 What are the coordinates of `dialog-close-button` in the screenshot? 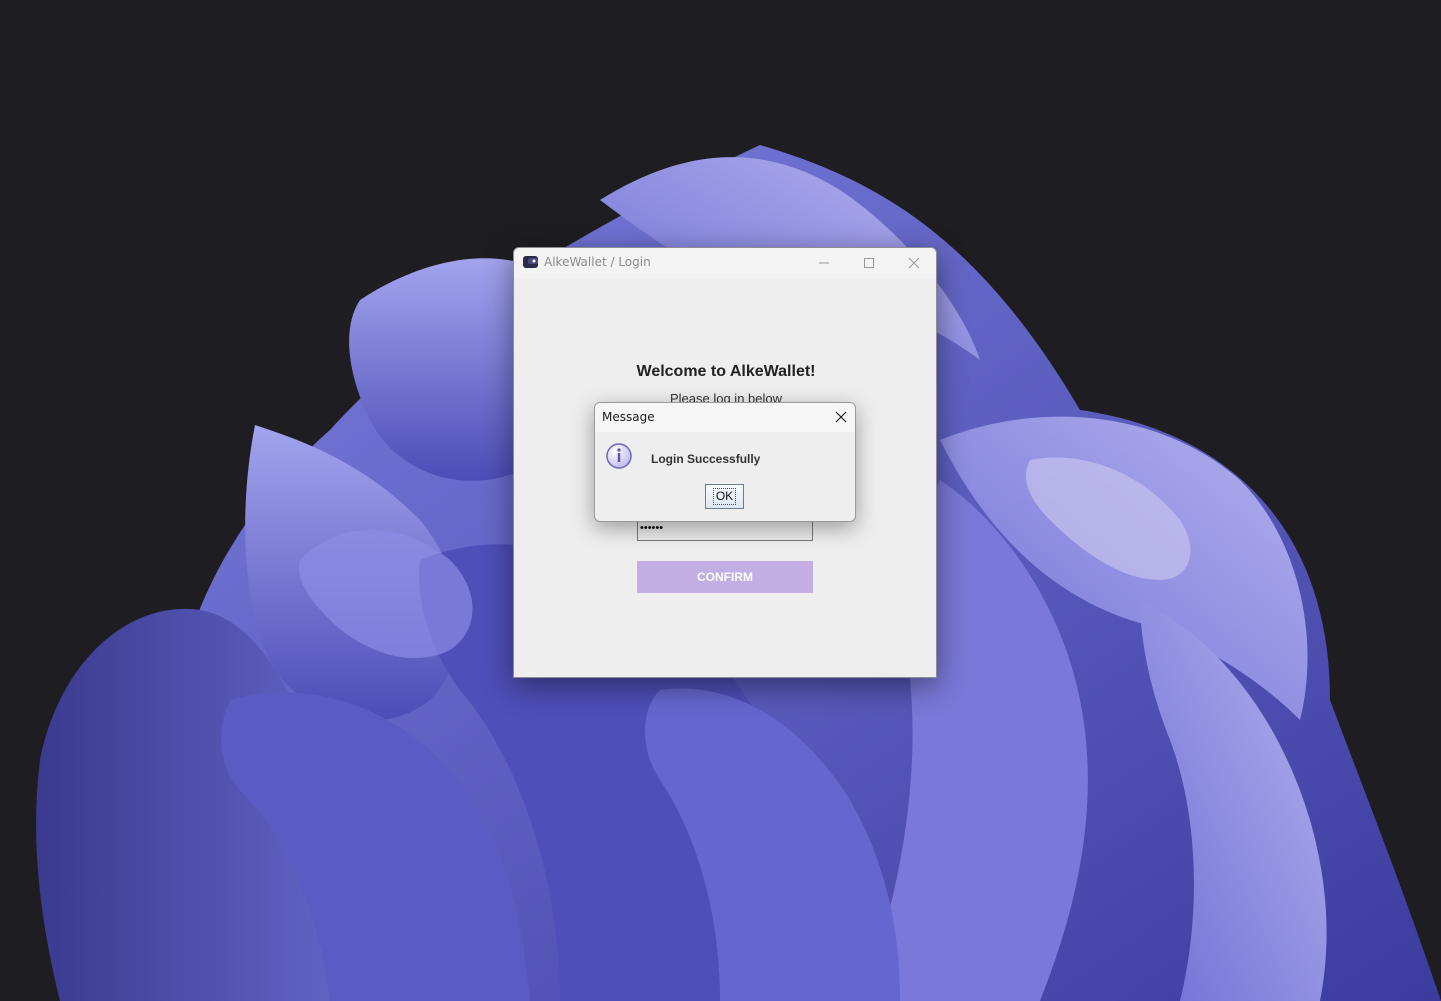 It's located at (841, 417).